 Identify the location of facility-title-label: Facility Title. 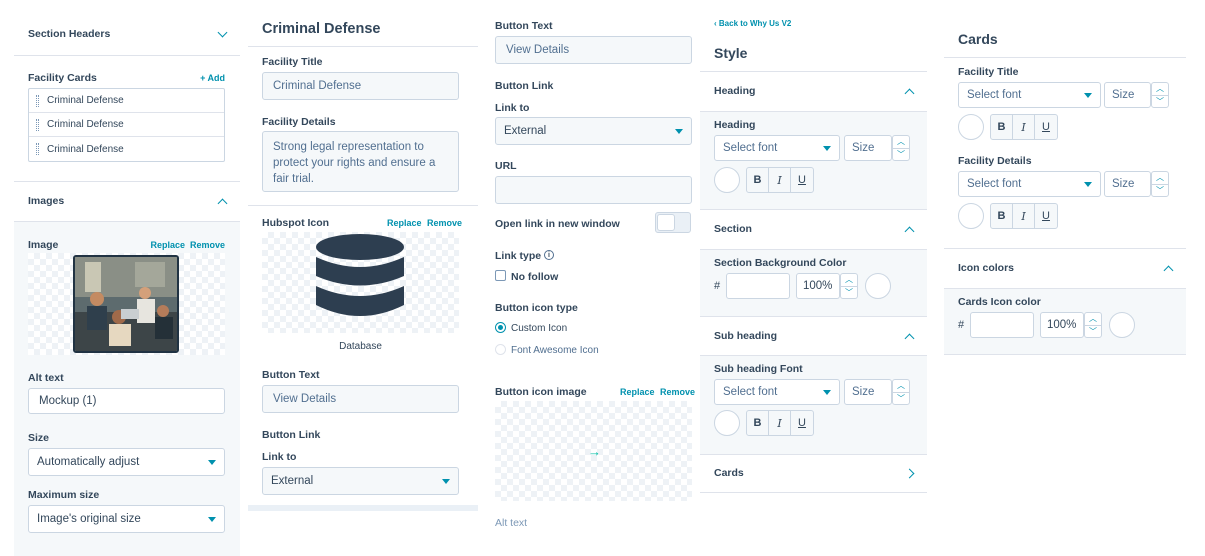
(988, 72).